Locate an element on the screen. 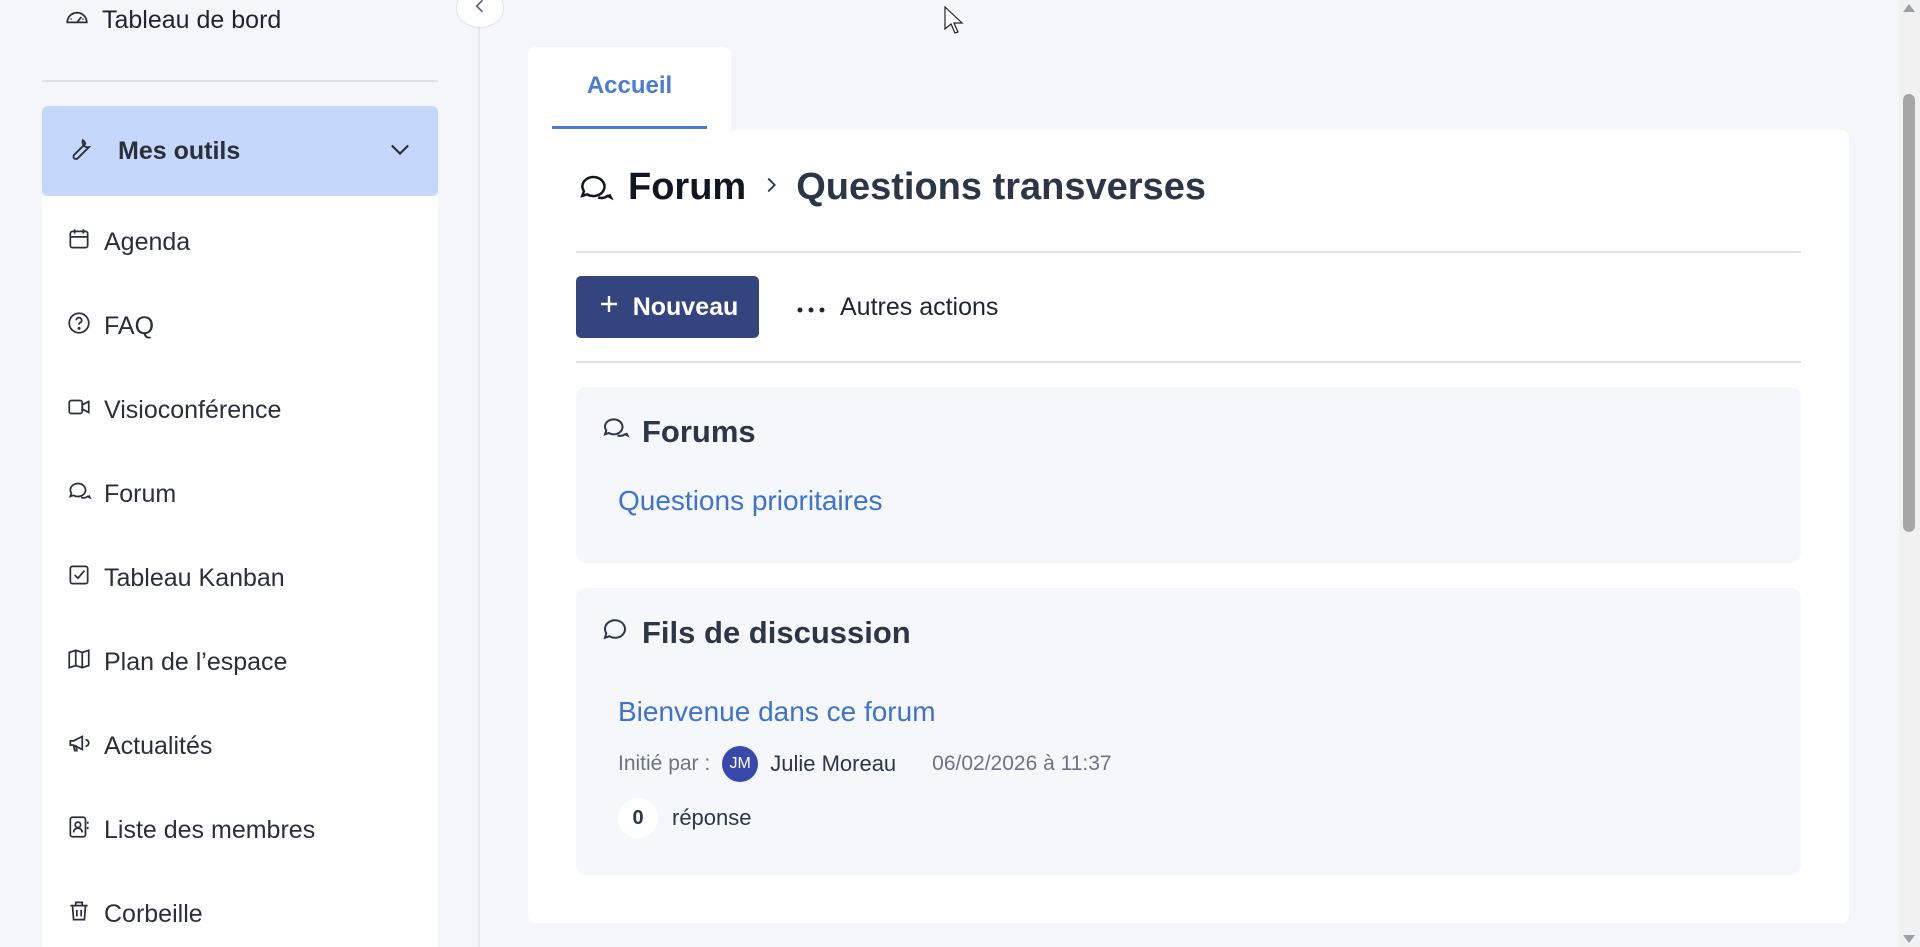 This screenshot has height=947, width=1920. sidebar-item-members: Liste des membres is located at coordinates (190, 830).